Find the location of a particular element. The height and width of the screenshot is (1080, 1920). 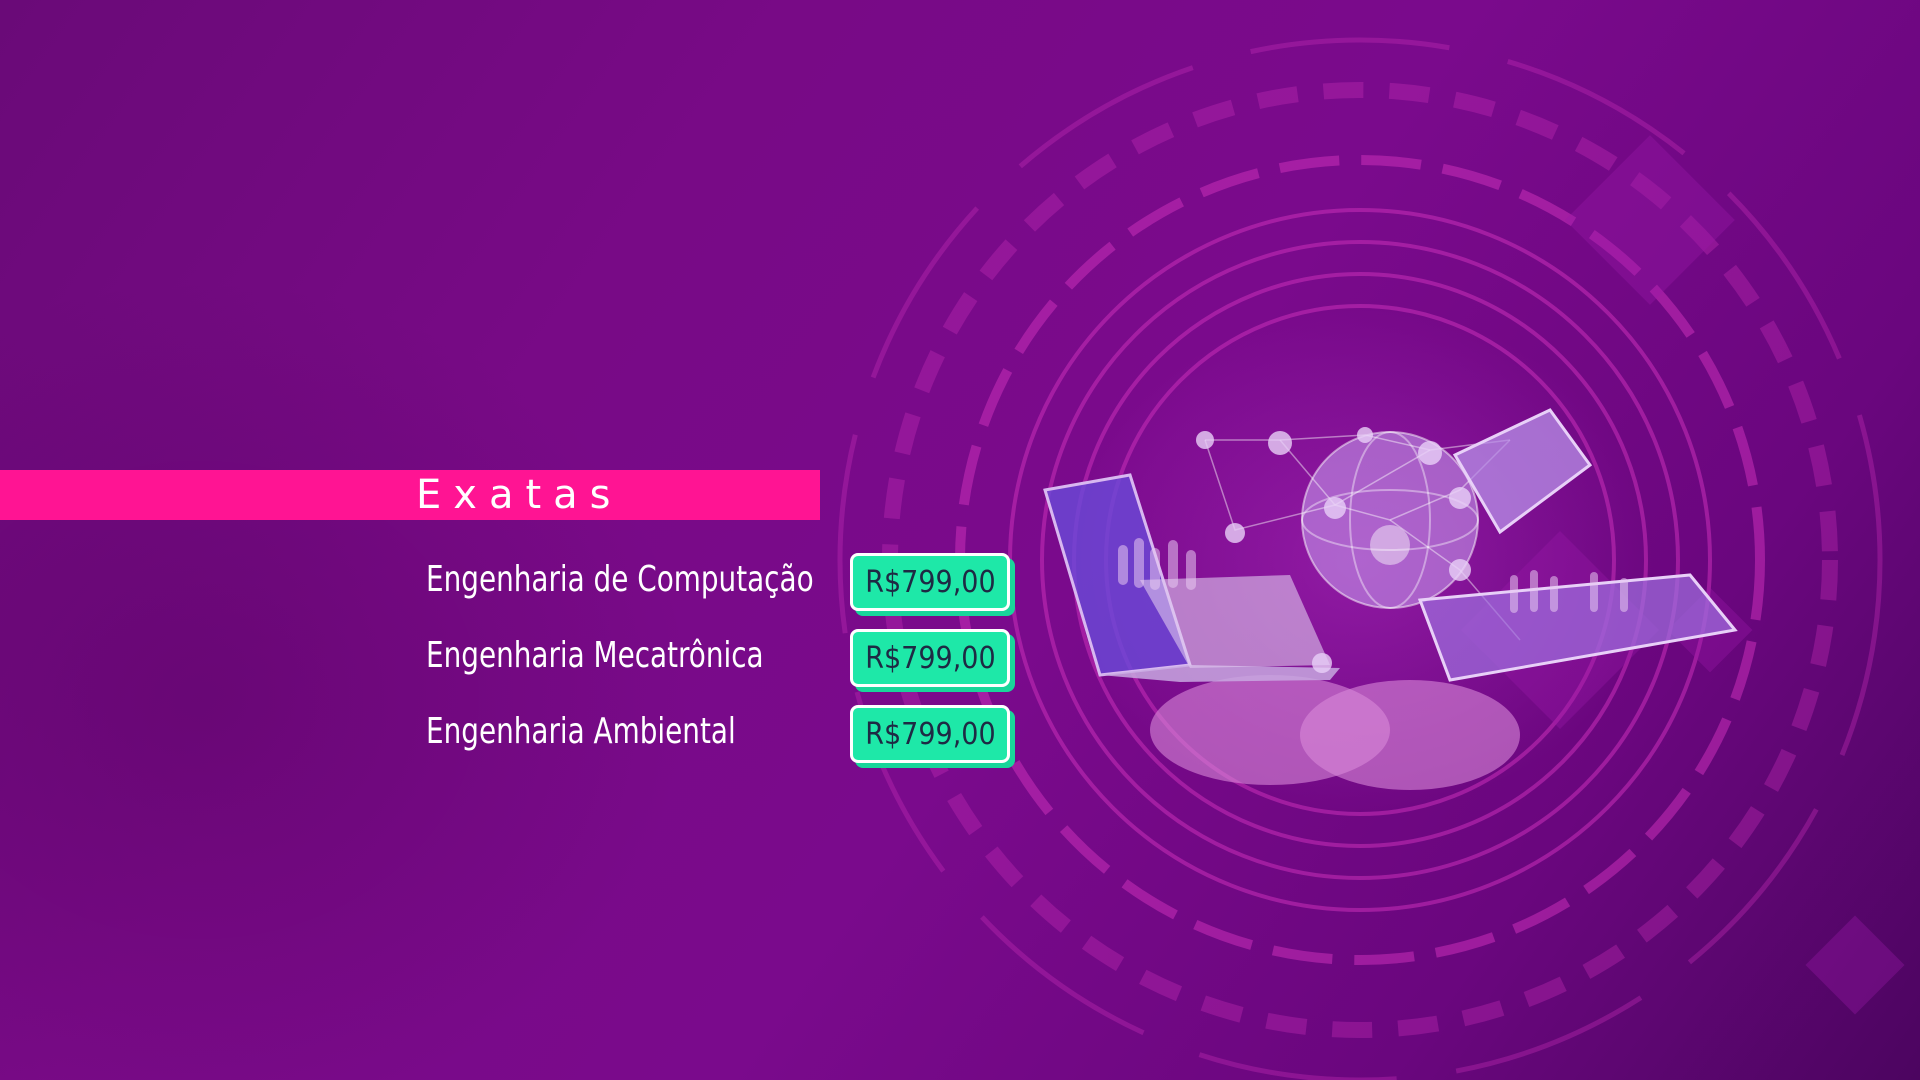

category-title: Exatas is located at coordinates (519, 495).